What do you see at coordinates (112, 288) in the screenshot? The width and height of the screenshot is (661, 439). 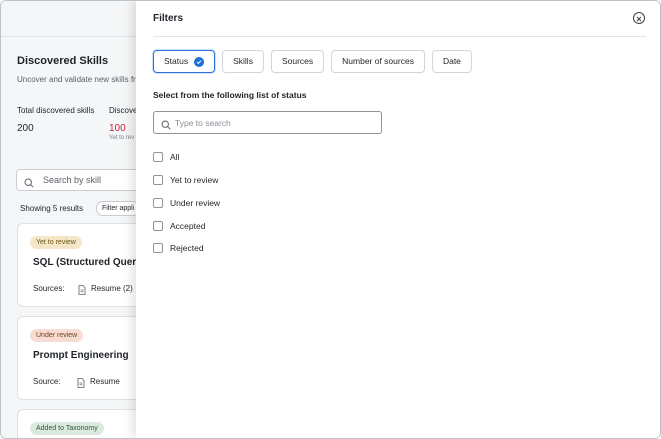 I see `source-value: Resume (2)` at bounding box center [112, 288].